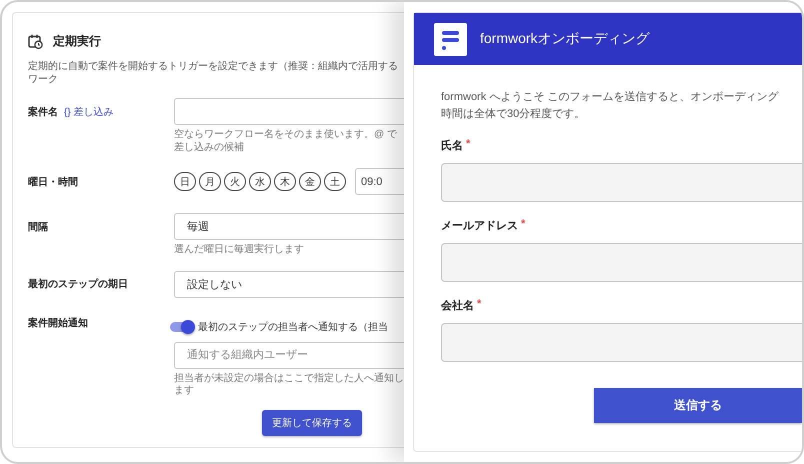  What do you see at coordinates (35, 41) in the screenshot?
I see `calendar-clock-icon` at bounding box center [35, 41].